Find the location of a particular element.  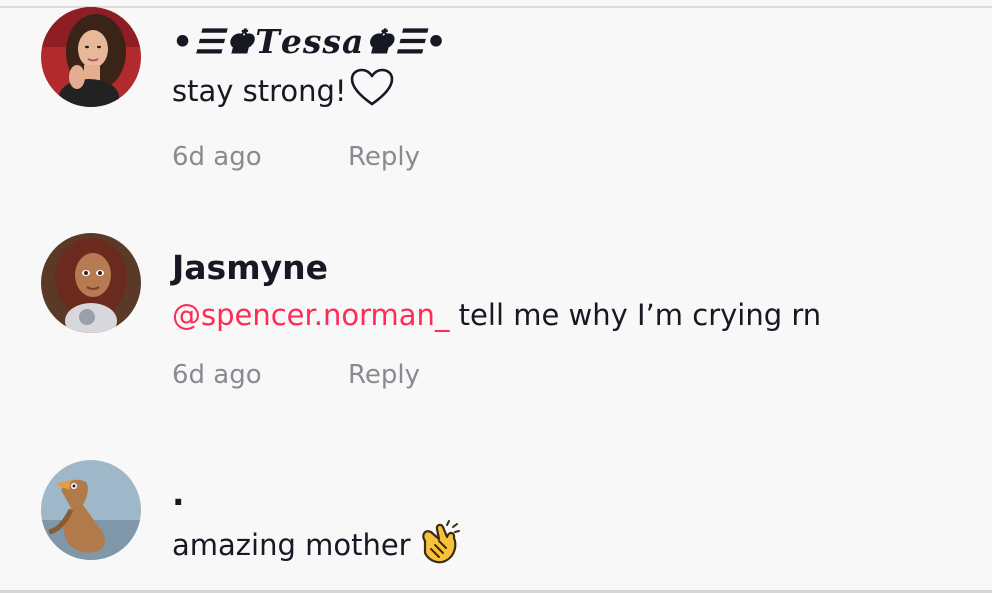

comment-text-content: stay strong! is located at coordinates (259, 91).